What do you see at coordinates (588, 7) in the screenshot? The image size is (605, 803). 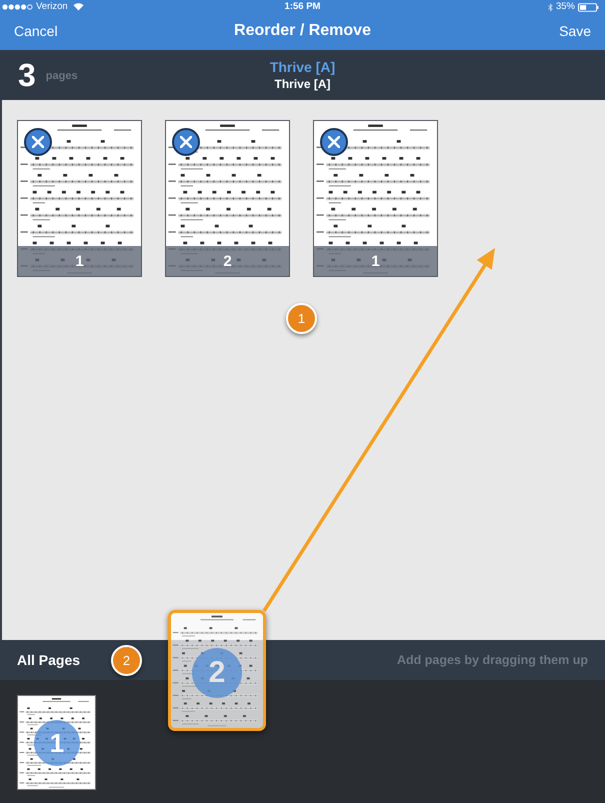 I see `battery-icon` at bounding box center [588, 7].